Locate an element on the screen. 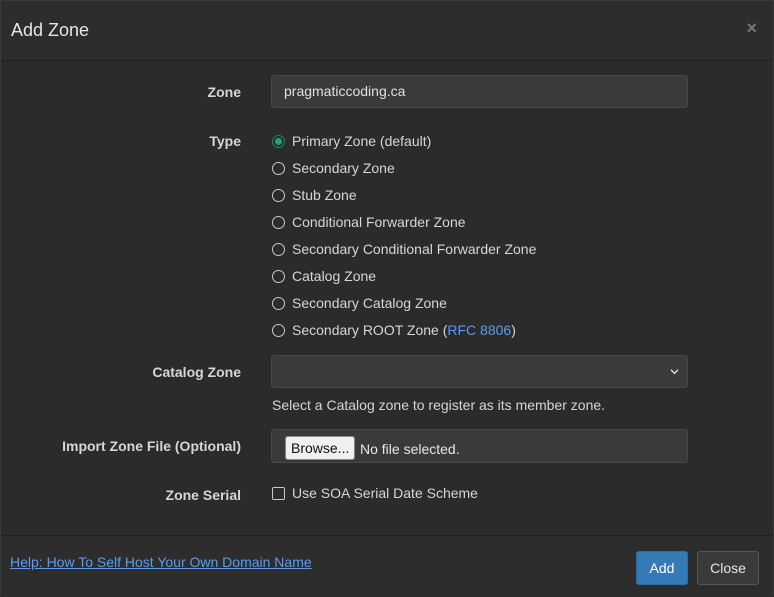  chevron-down-icon is located at coordinates (674, 372).